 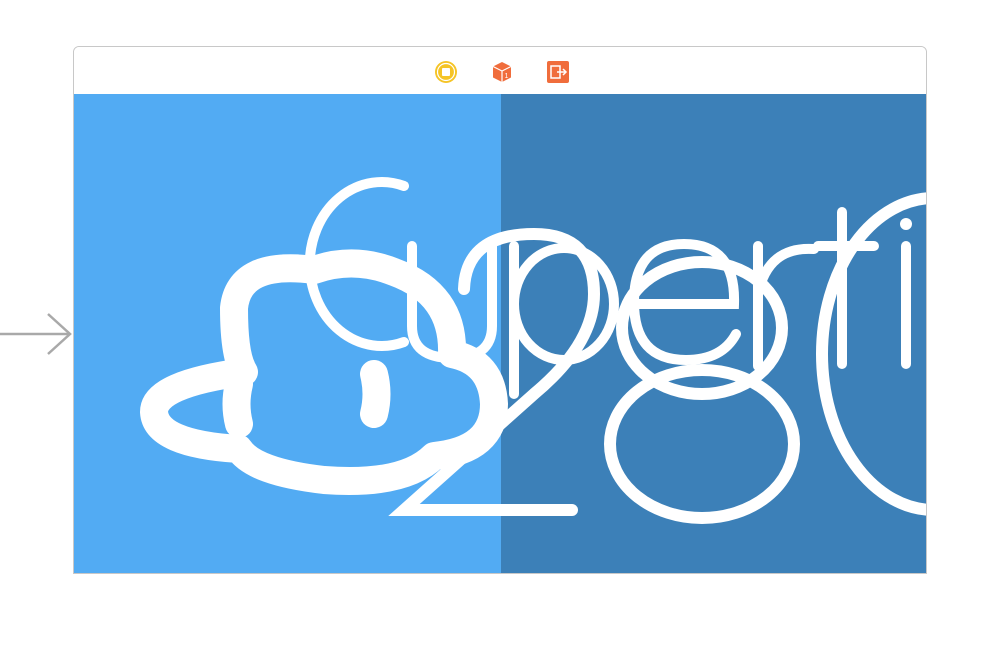 I want to click on first-responder-icon: 1, so click(x=502, y=72).